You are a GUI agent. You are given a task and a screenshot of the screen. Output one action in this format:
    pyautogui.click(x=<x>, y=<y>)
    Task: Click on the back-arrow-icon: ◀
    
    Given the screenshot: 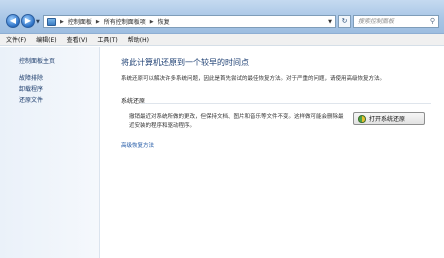 What is the action you would take?
    pyautogui.click(x=13, y=21)
    